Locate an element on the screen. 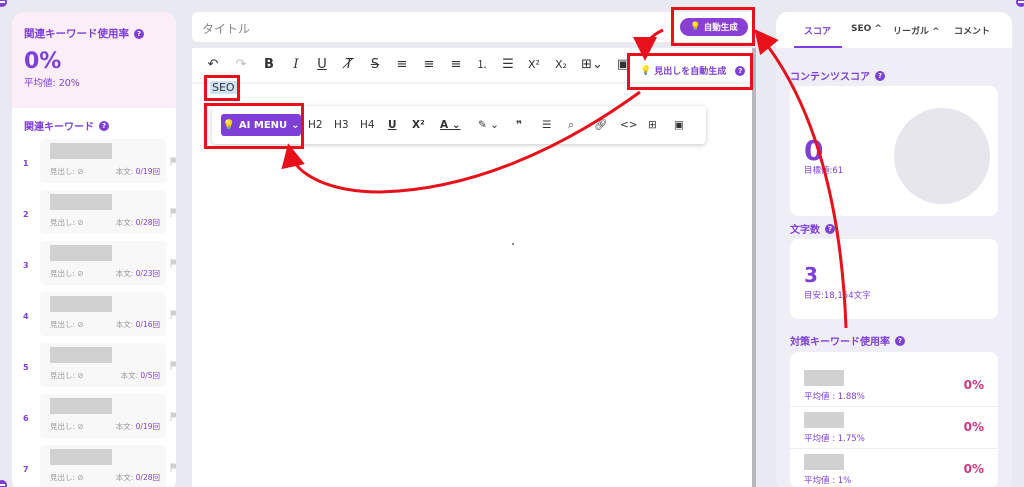  highlight-icon: ✎ ⌄ is located at coordinates (488, 125).